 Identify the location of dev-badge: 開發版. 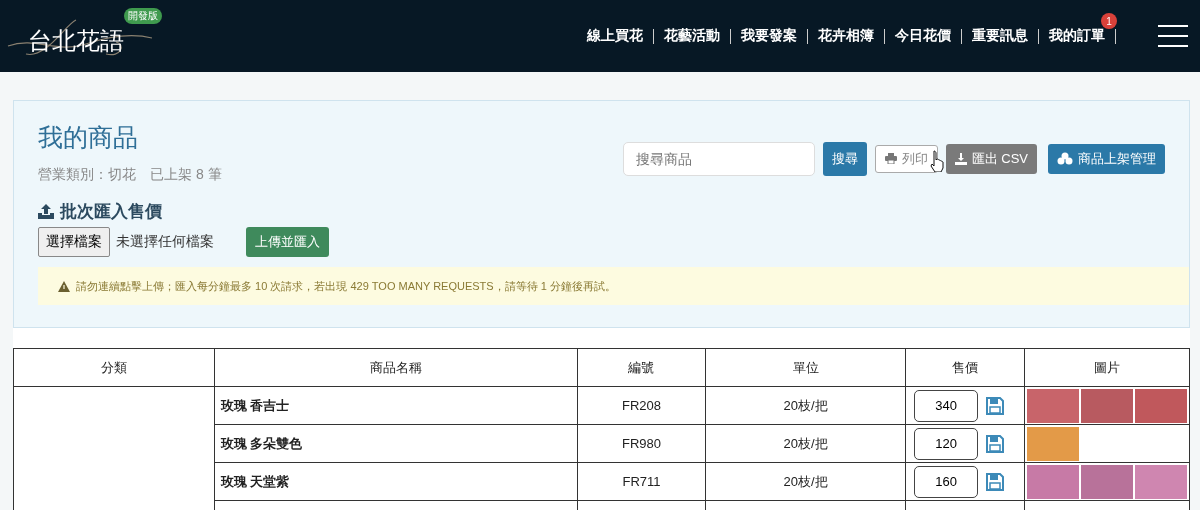
(143, 16).